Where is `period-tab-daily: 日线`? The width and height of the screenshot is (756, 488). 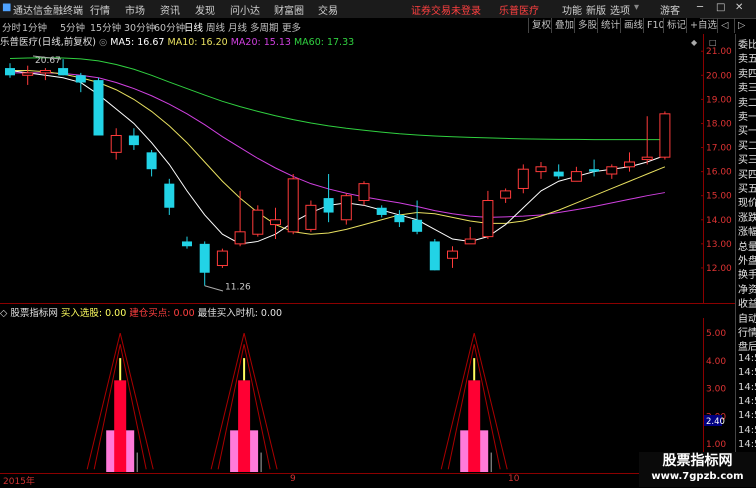 period-tab-daily: 日线 is located at coordinates (193, 27).